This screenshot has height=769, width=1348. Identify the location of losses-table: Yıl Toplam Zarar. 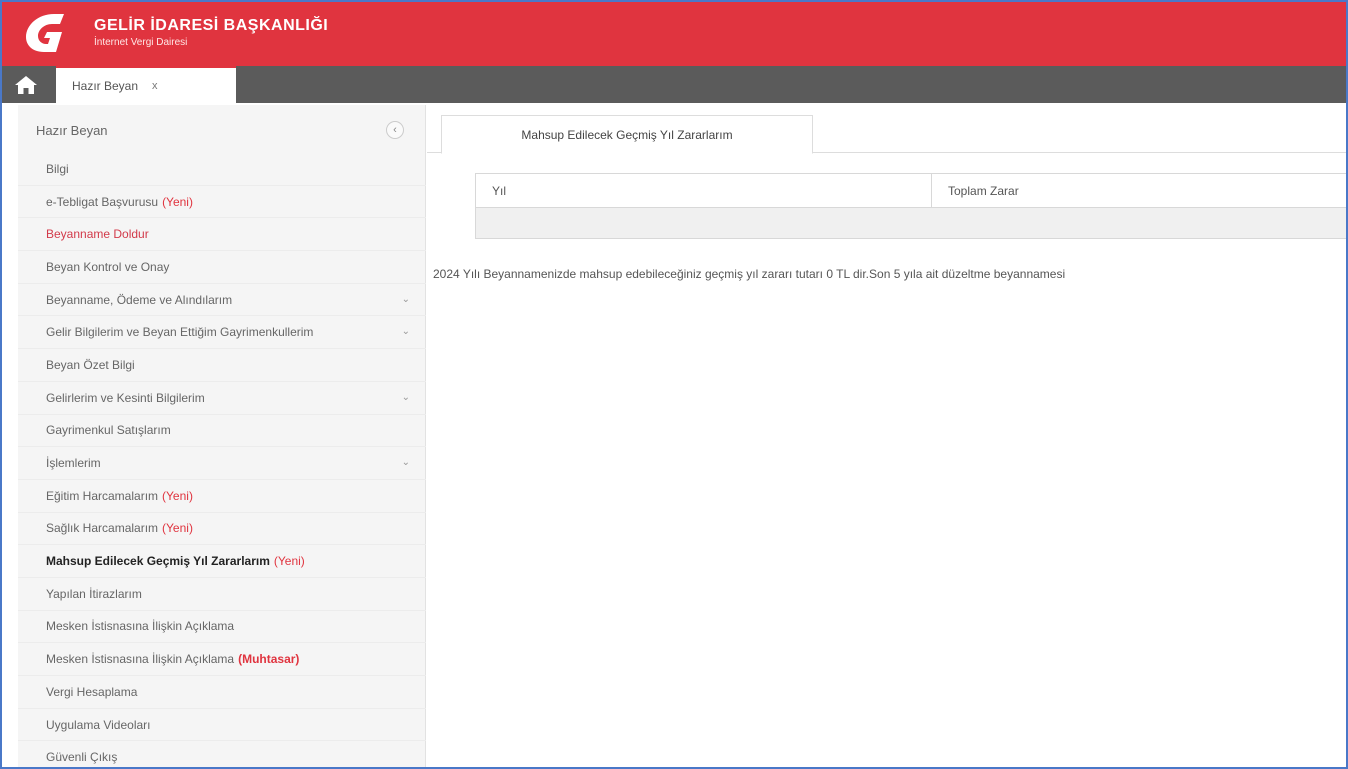
(910, 206).